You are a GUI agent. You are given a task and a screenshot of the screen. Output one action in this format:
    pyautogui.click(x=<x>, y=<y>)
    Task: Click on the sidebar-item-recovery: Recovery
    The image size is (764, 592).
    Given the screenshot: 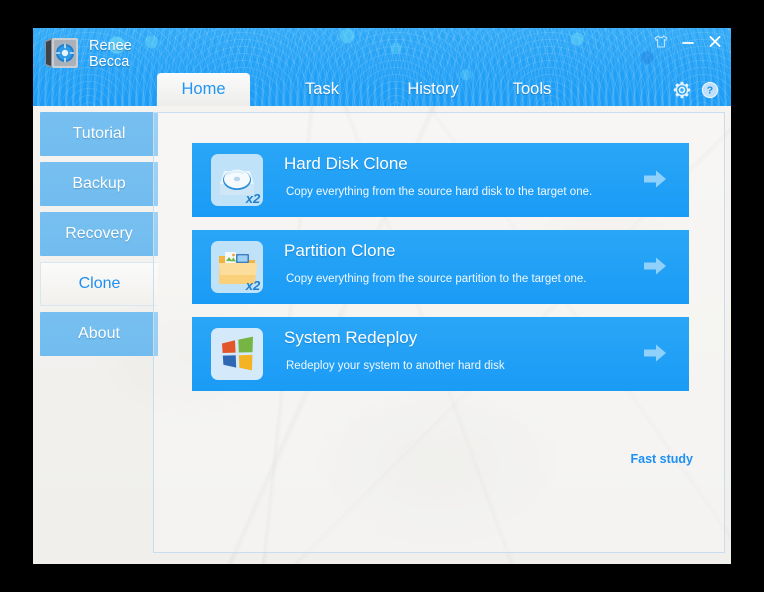 What is the action you would take?
    pyautogui.click(x=99, y=234)
    